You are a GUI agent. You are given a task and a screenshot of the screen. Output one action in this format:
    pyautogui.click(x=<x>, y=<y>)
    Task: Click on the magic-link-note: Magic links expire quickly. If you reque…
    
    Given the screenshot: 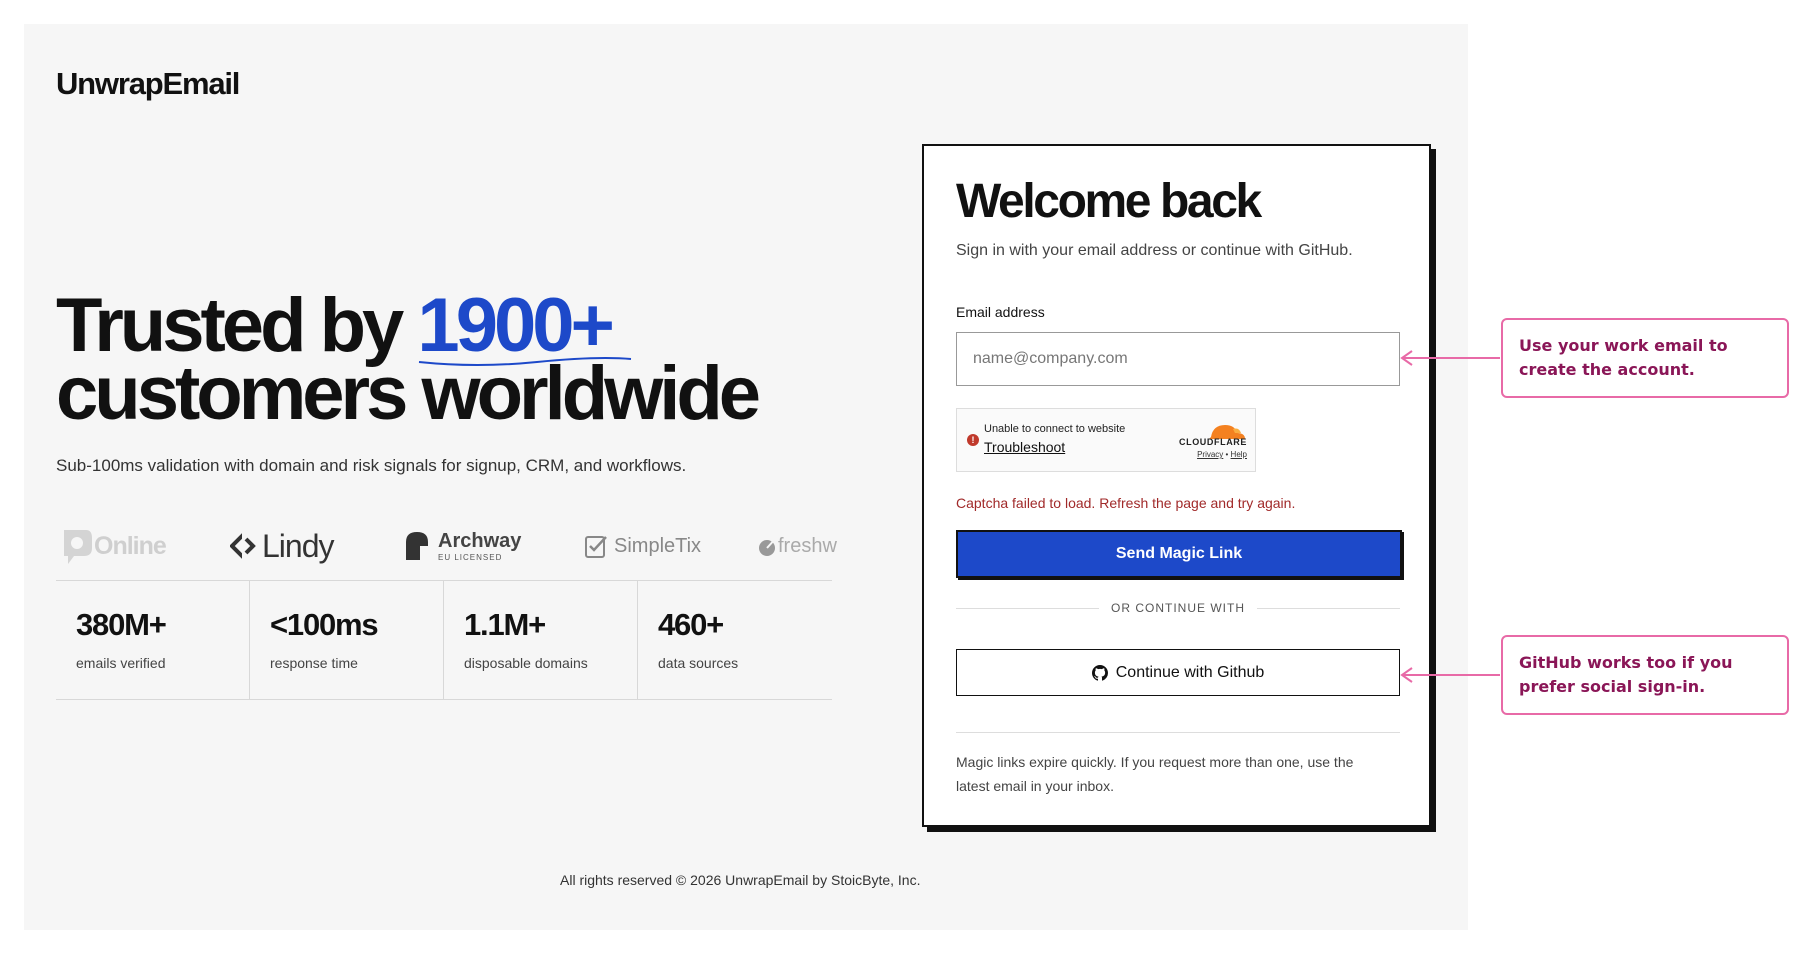 What is the action you would take?
    pyautogui.click(x=1155, y=774)
    